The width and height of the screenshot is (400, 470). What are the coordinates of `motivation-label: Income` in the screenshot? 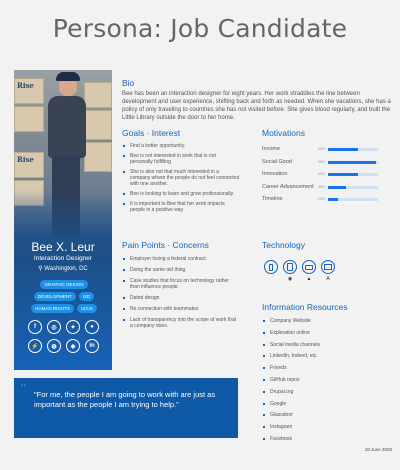 It's located at (271, 149).